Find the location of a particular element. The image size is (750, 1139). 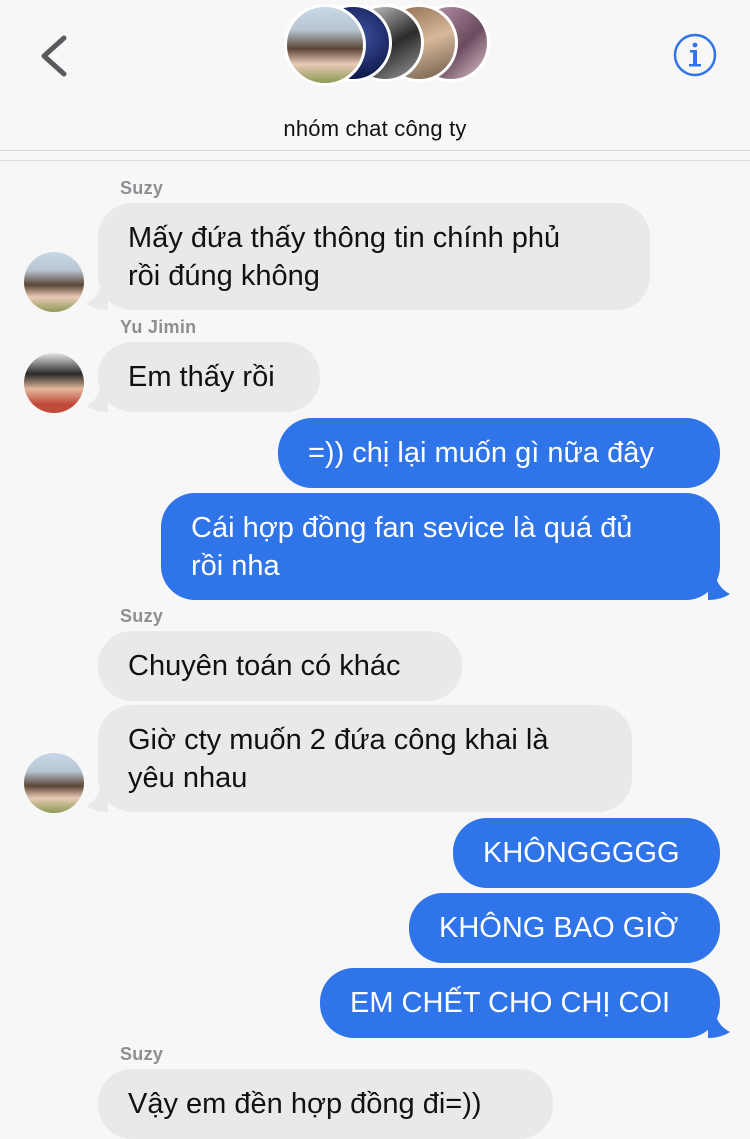

message-bubble-incoming: Giờ cty muốn 2 đứa công khai là yêu nhau is located at coordinates (365, 758).